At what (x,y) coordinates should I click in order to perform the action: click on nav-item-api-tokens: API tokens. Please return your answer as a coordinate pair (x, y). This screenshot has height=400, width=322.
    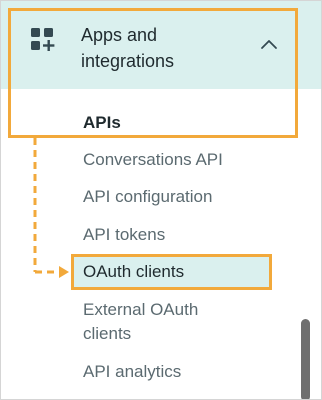
    Looking at the image, I should click on (124, 235).